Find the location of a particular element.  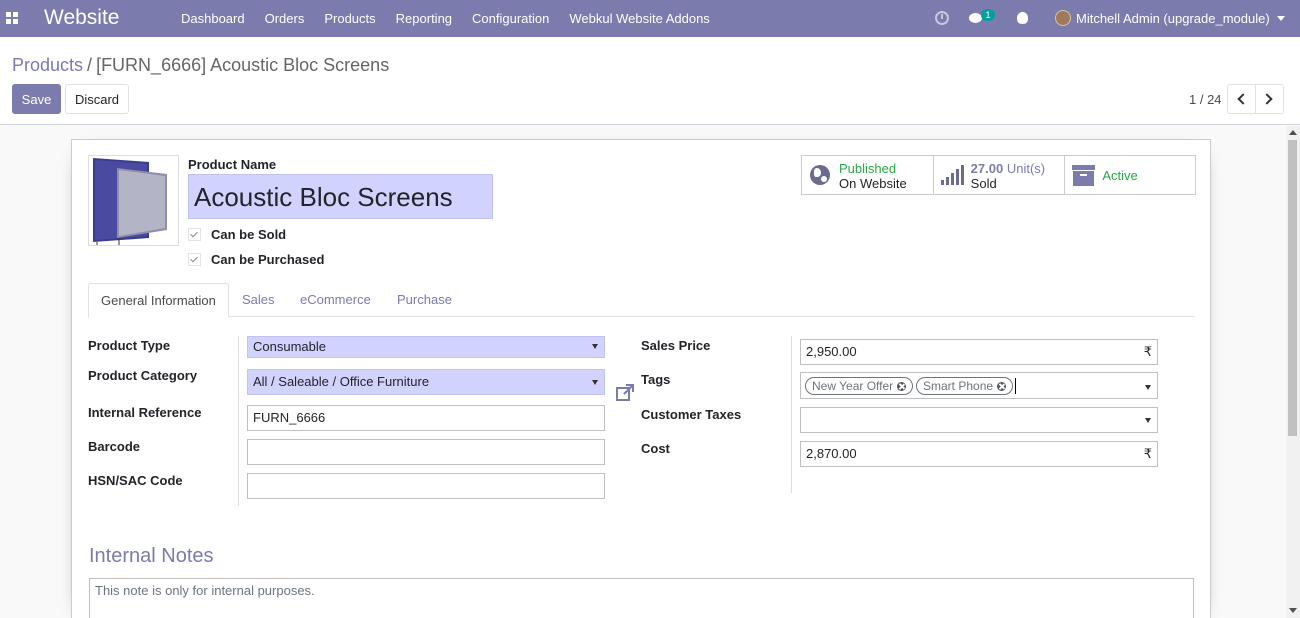

barcode-label: Barcode is located at coordinates (114, 446).